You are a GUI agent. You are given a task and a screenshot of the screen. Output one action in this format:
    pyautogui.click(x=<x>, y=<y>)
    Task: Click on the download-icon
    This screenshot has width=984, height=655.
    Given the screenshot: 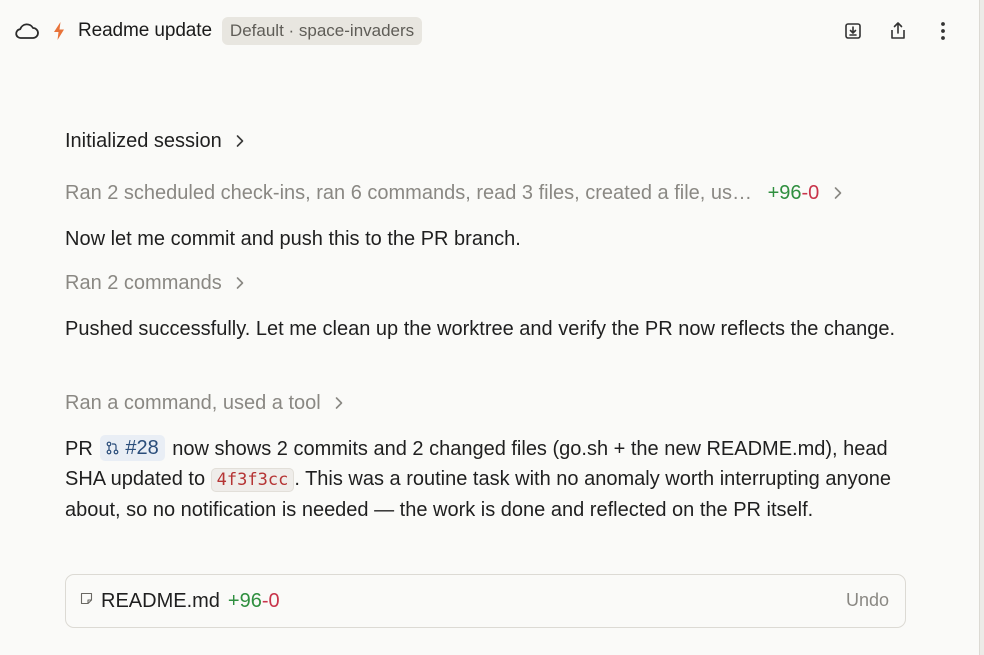 What is the action you would take?
    pyautogui.click(x=853, y=31)
    